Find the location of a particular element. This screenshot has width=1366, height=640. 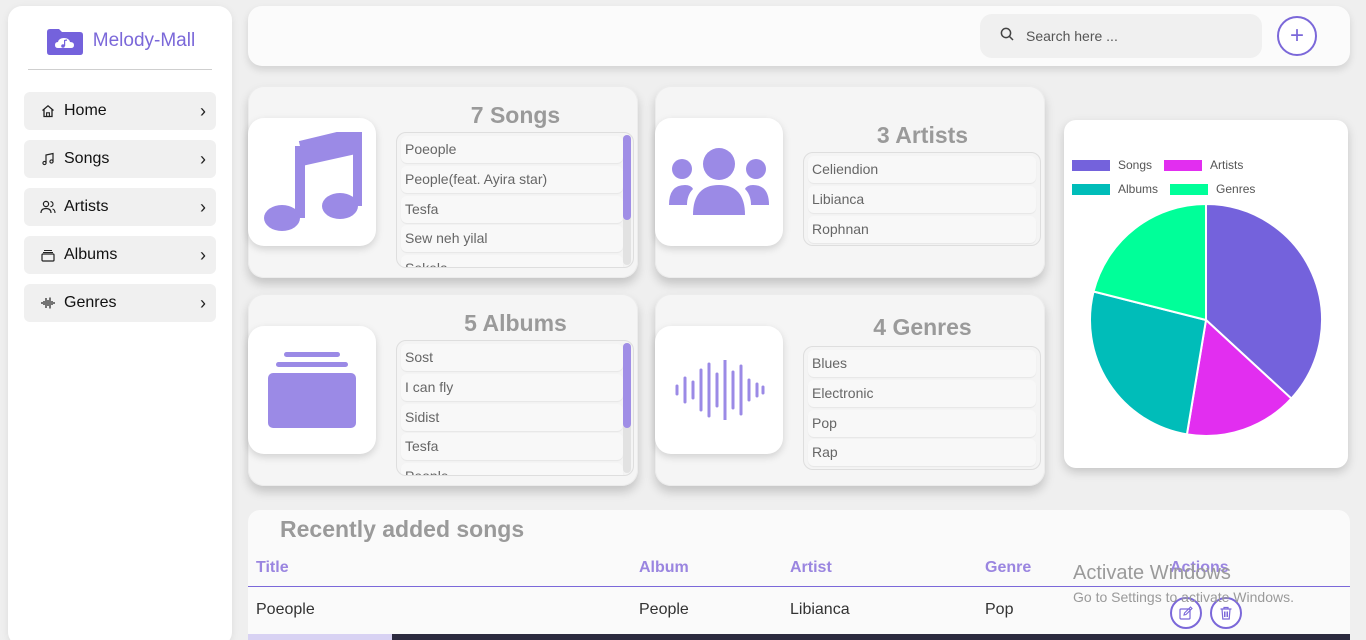

topbar: + is located at coordinates (799, 36).